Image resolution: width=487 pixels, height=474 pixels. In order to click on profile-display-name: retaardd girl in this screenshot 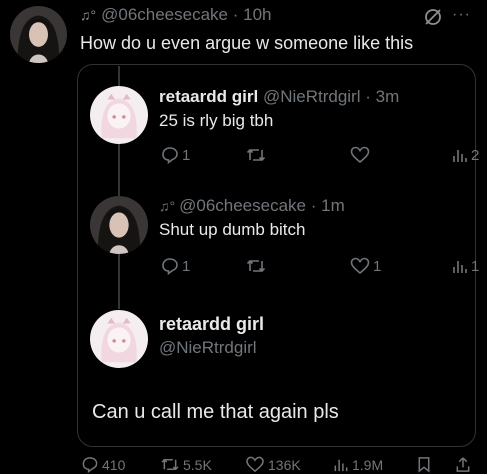, I will do `click(211, 324)`.